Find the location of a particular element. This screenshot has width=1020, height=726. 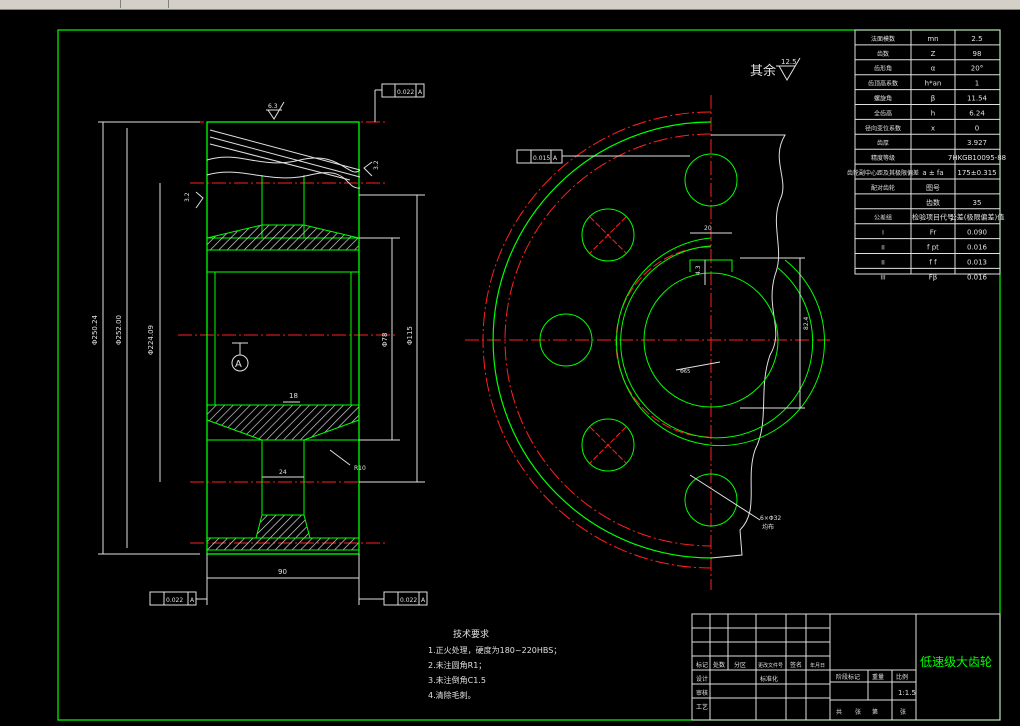

gdt-frame-top: 0.022 A is located at coordinates (399, 102).